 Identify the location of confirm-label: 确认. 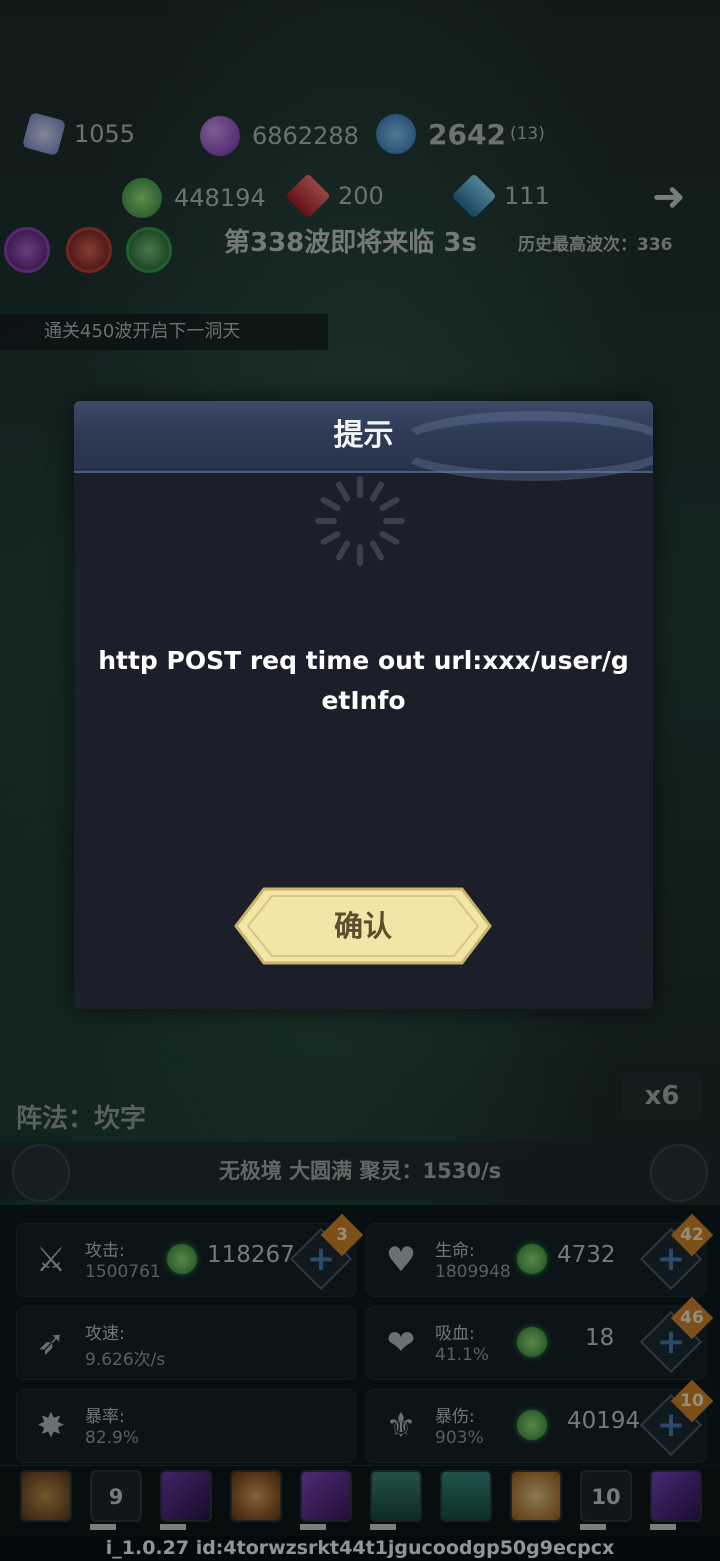
(362, 926).